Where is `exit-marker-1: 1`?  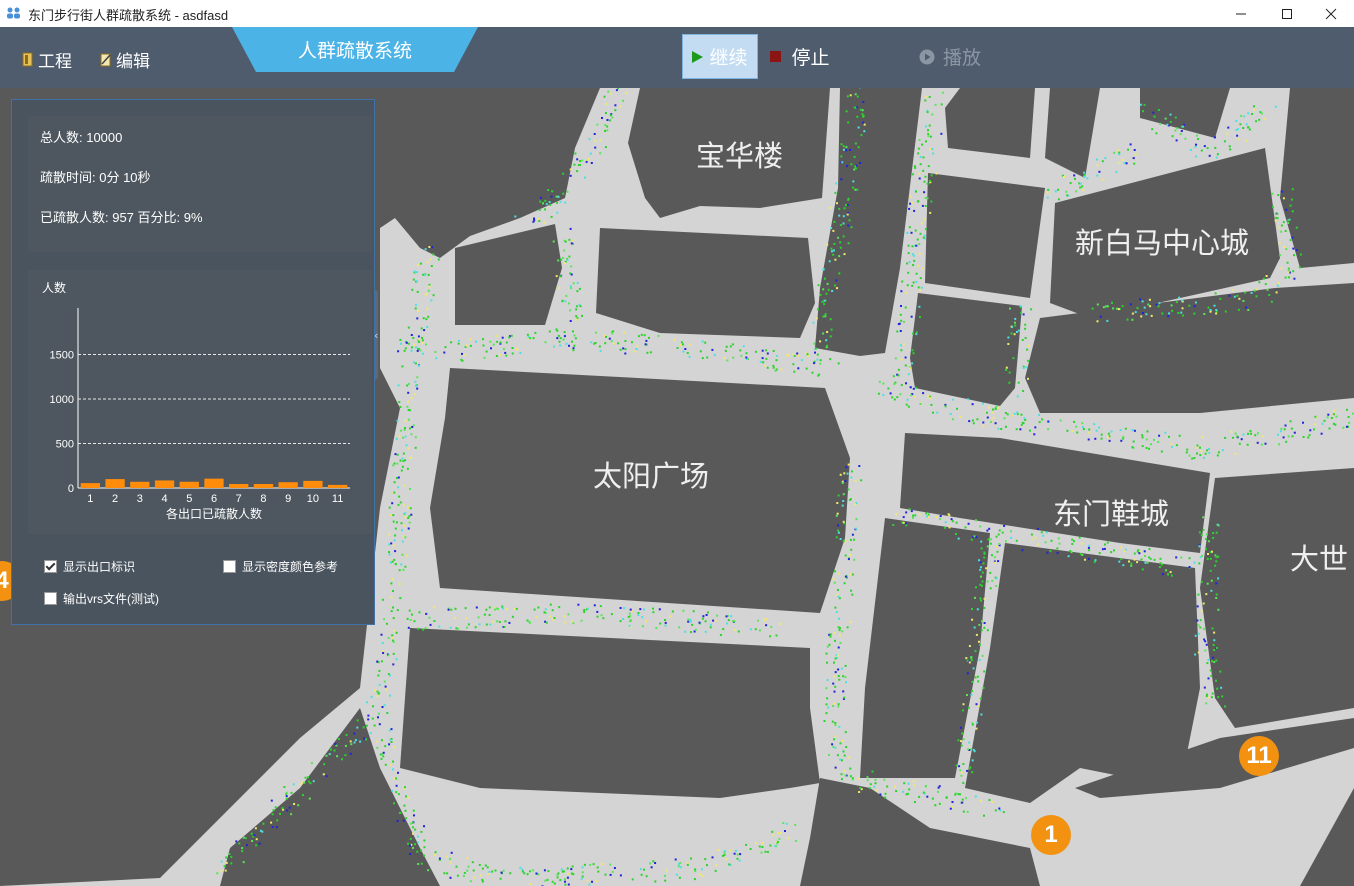
exit-marker-1: 1 is located at coordinates (1051, 835).